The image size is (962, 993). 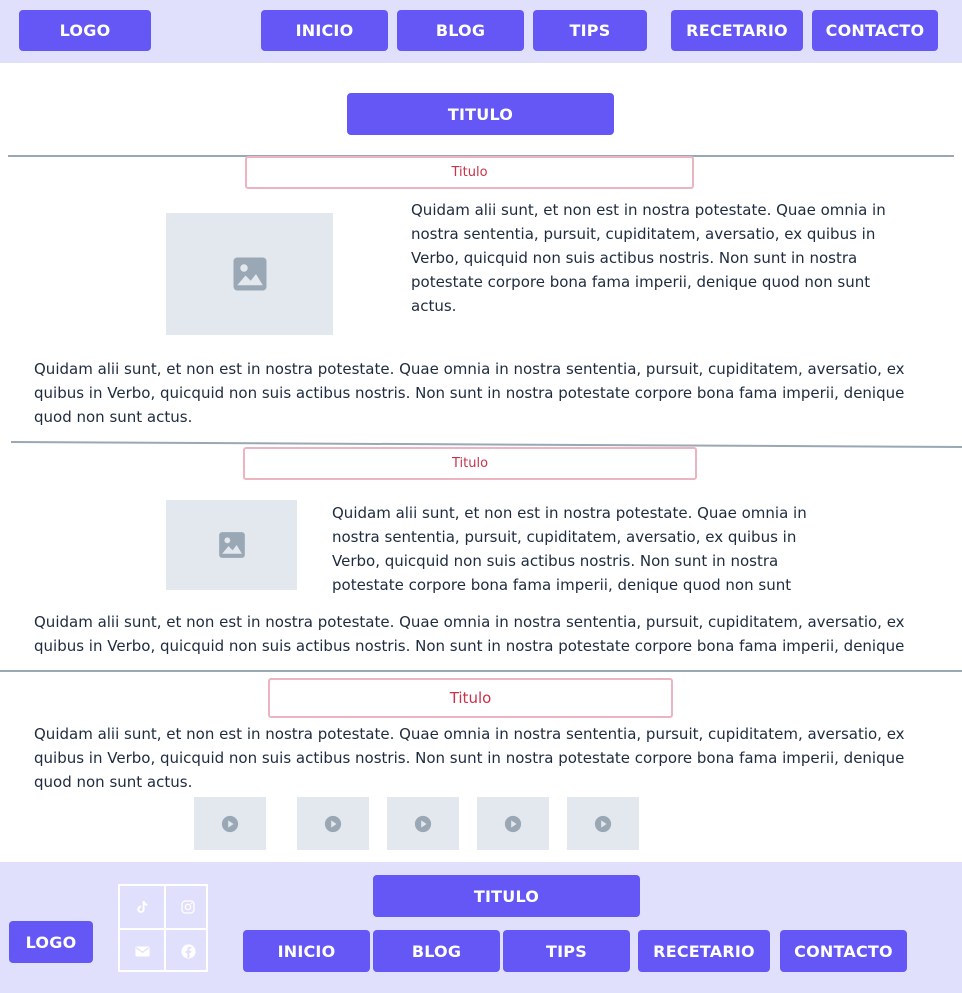 What do you see at coordinates (843, 951) in the screenshot?
I see `footer-nav-contacto: CONTACTO` at bounding box center [843, 951].